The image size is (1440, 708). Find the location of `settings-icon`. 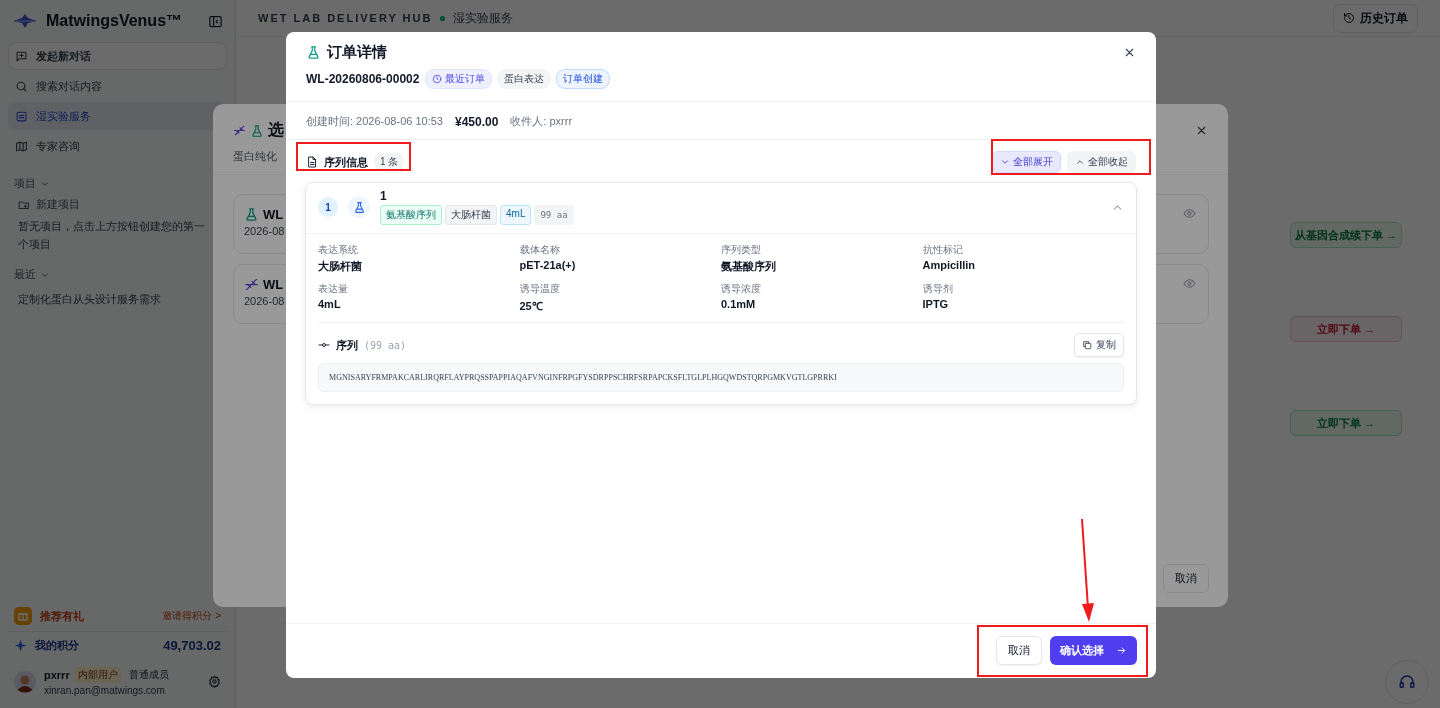

settings-icon is located at coordinates (214, 681).